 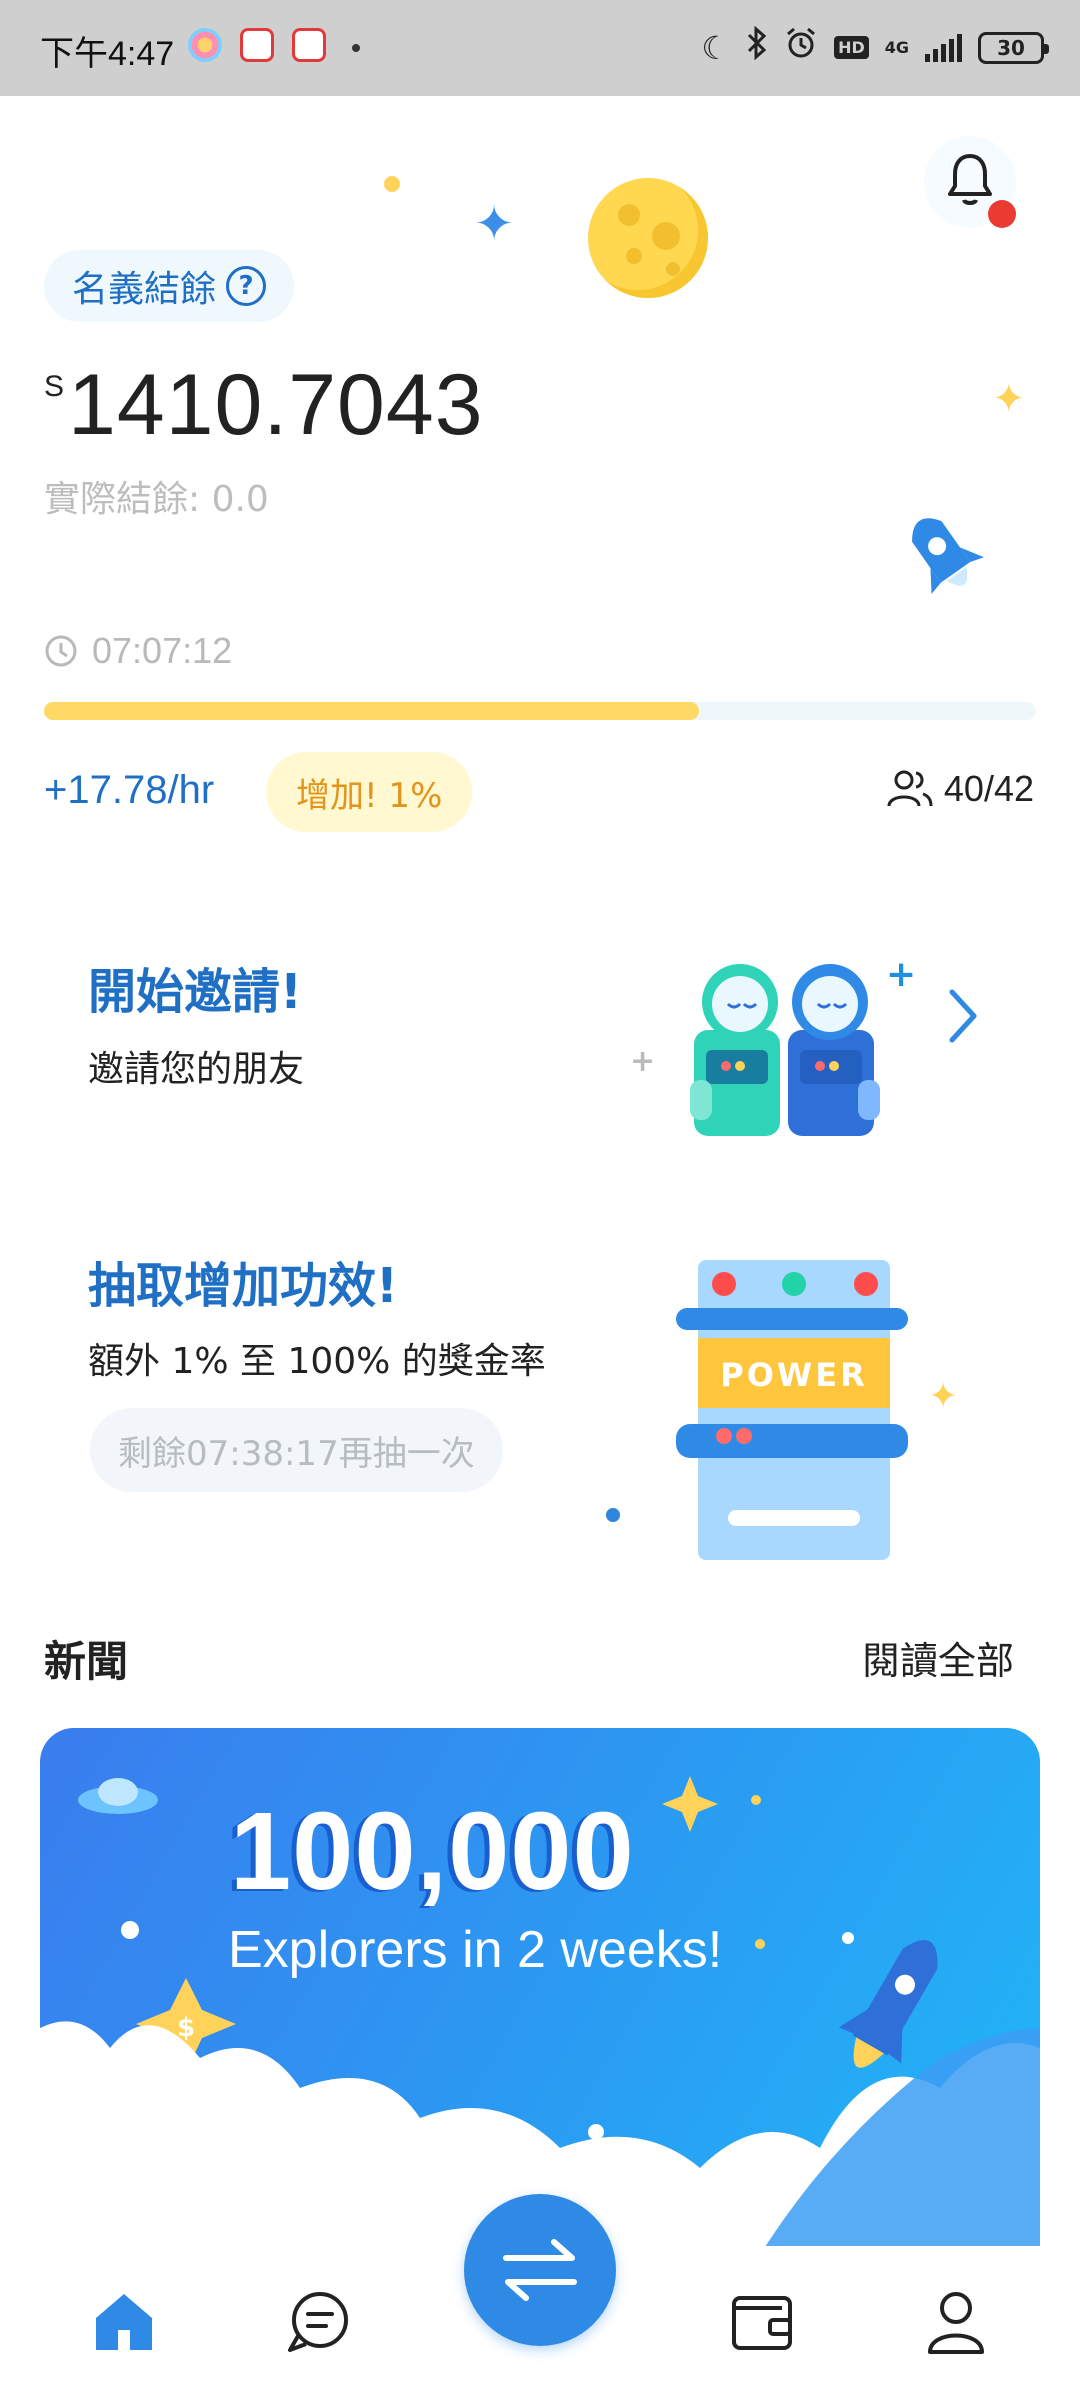 I want to click on banner-subline: Explorers in 2 weeks!, so click(x=475, y=1950).